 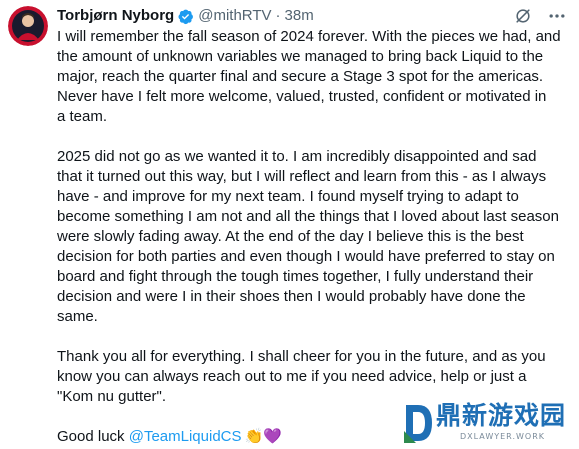 What do you see at coordinates (263, 436) in the screenshot?
I see `clapping-heart-emoji: 👏💜` at bounding box center [263, 436].